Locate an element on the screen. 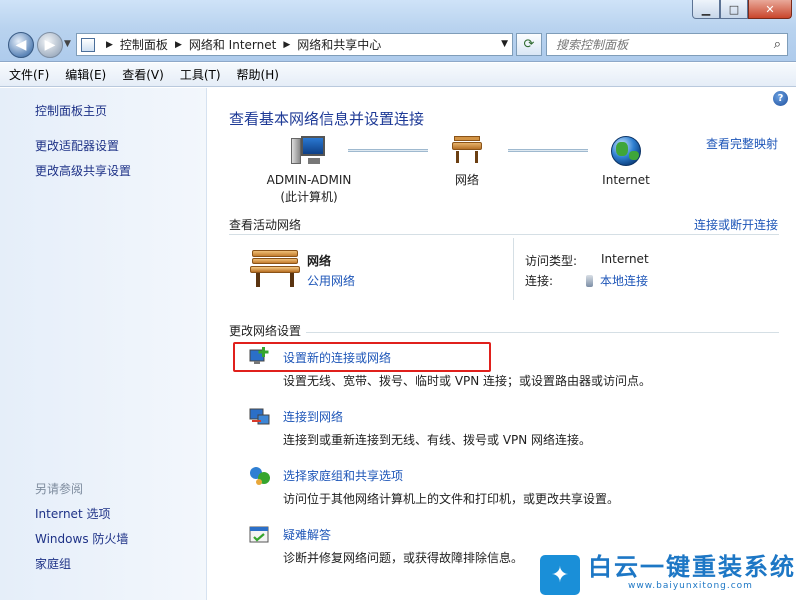  search-box: ⌕ is located at coordinates (667, 44).